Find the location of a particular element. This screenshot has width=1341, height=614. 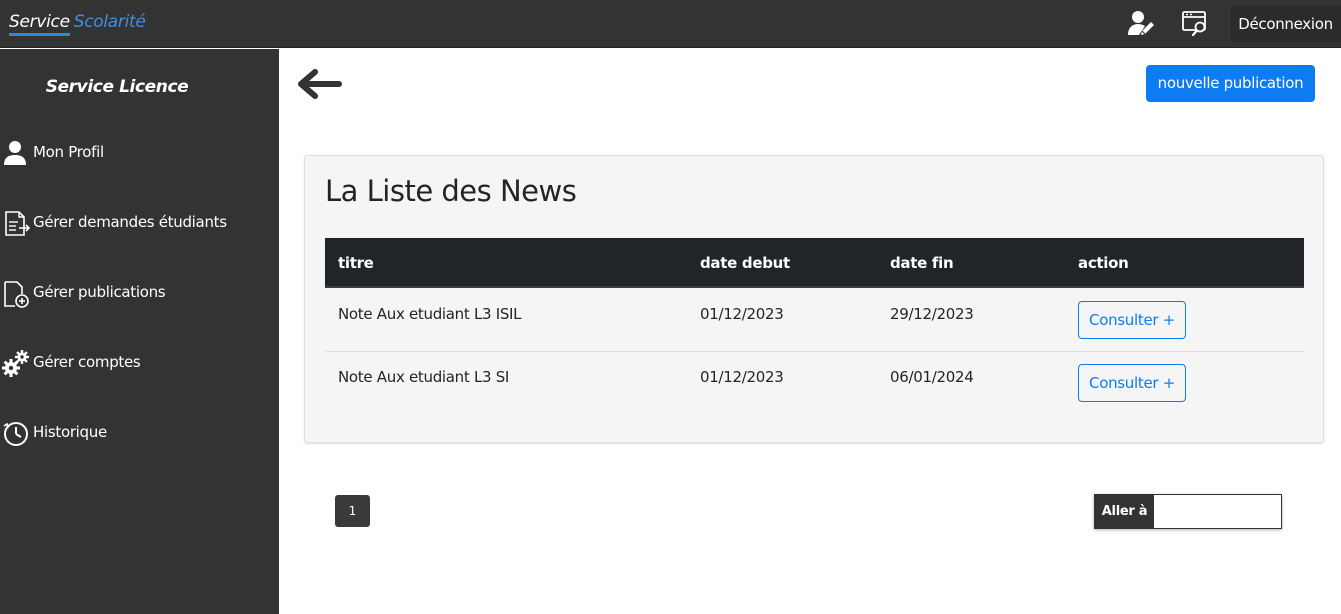

brand-logo: Service Scolarité is located at coordinates (77, 24).